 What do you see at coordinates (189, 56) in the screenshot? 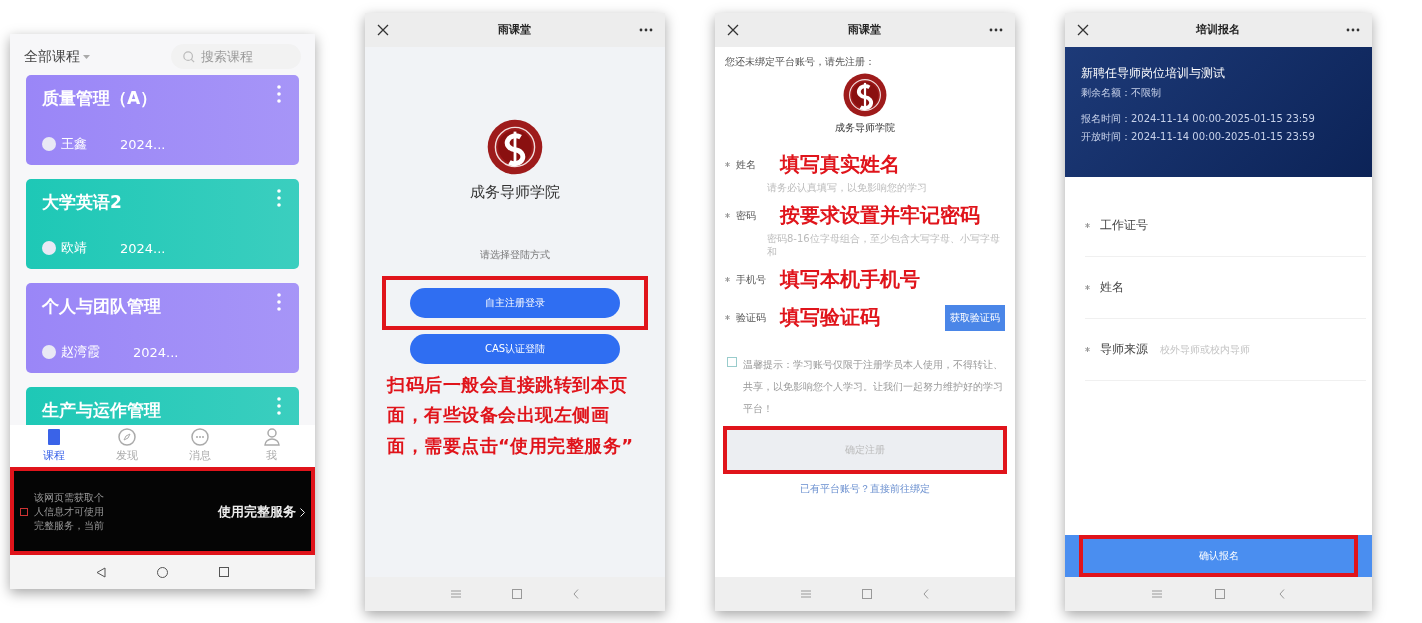
I see `search-icon` at bounding box center [189, 56].